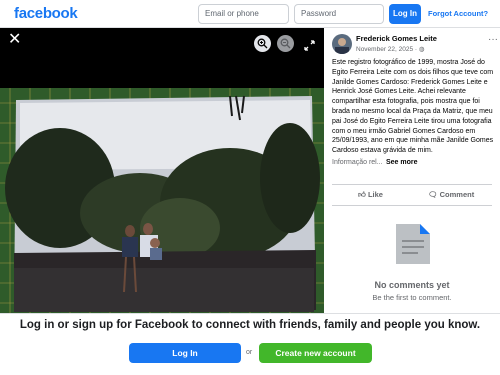 The image size is (500, 375). I want to click on more-options-icon: ···, so click(493, 39).